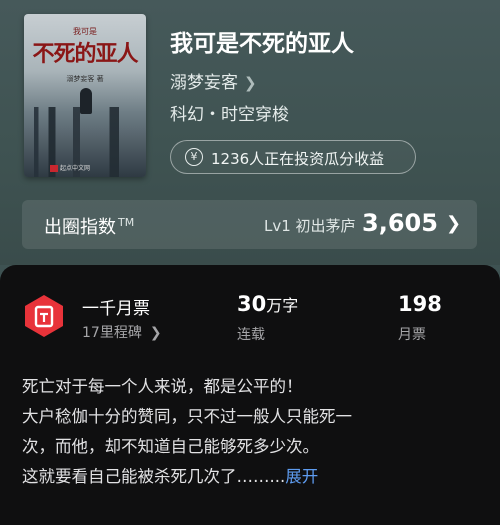  I want to click on book-cover: 我可是 不死的亚人 溺梦妄客 著 起点中文网, so click(85, 95).